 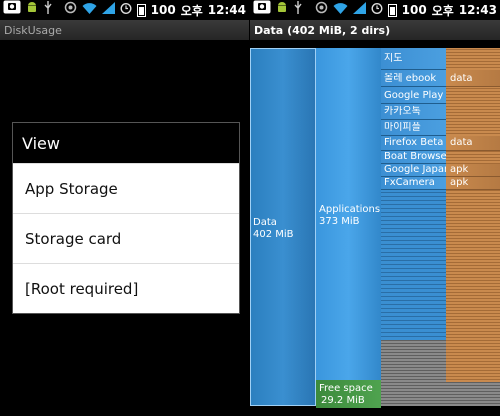 I want to click on app-name: FxCamera, so click(x=409, y=182).